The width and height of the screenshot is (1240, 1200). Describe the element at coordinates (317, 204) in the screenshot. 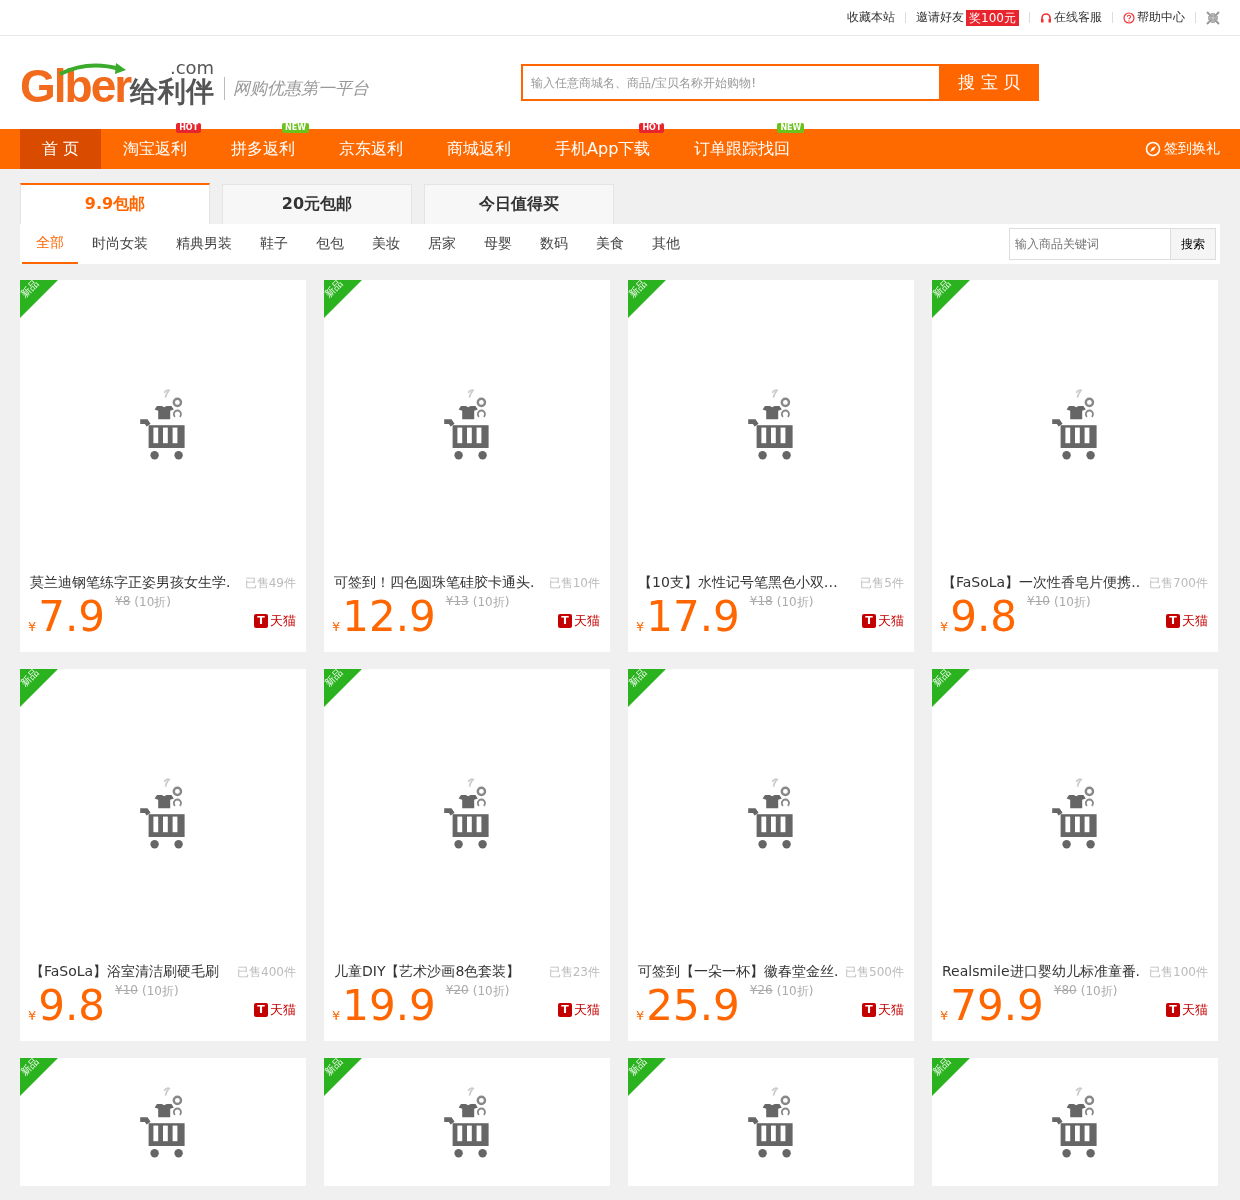

I see `deal-tab: 20元包邮` at that location.